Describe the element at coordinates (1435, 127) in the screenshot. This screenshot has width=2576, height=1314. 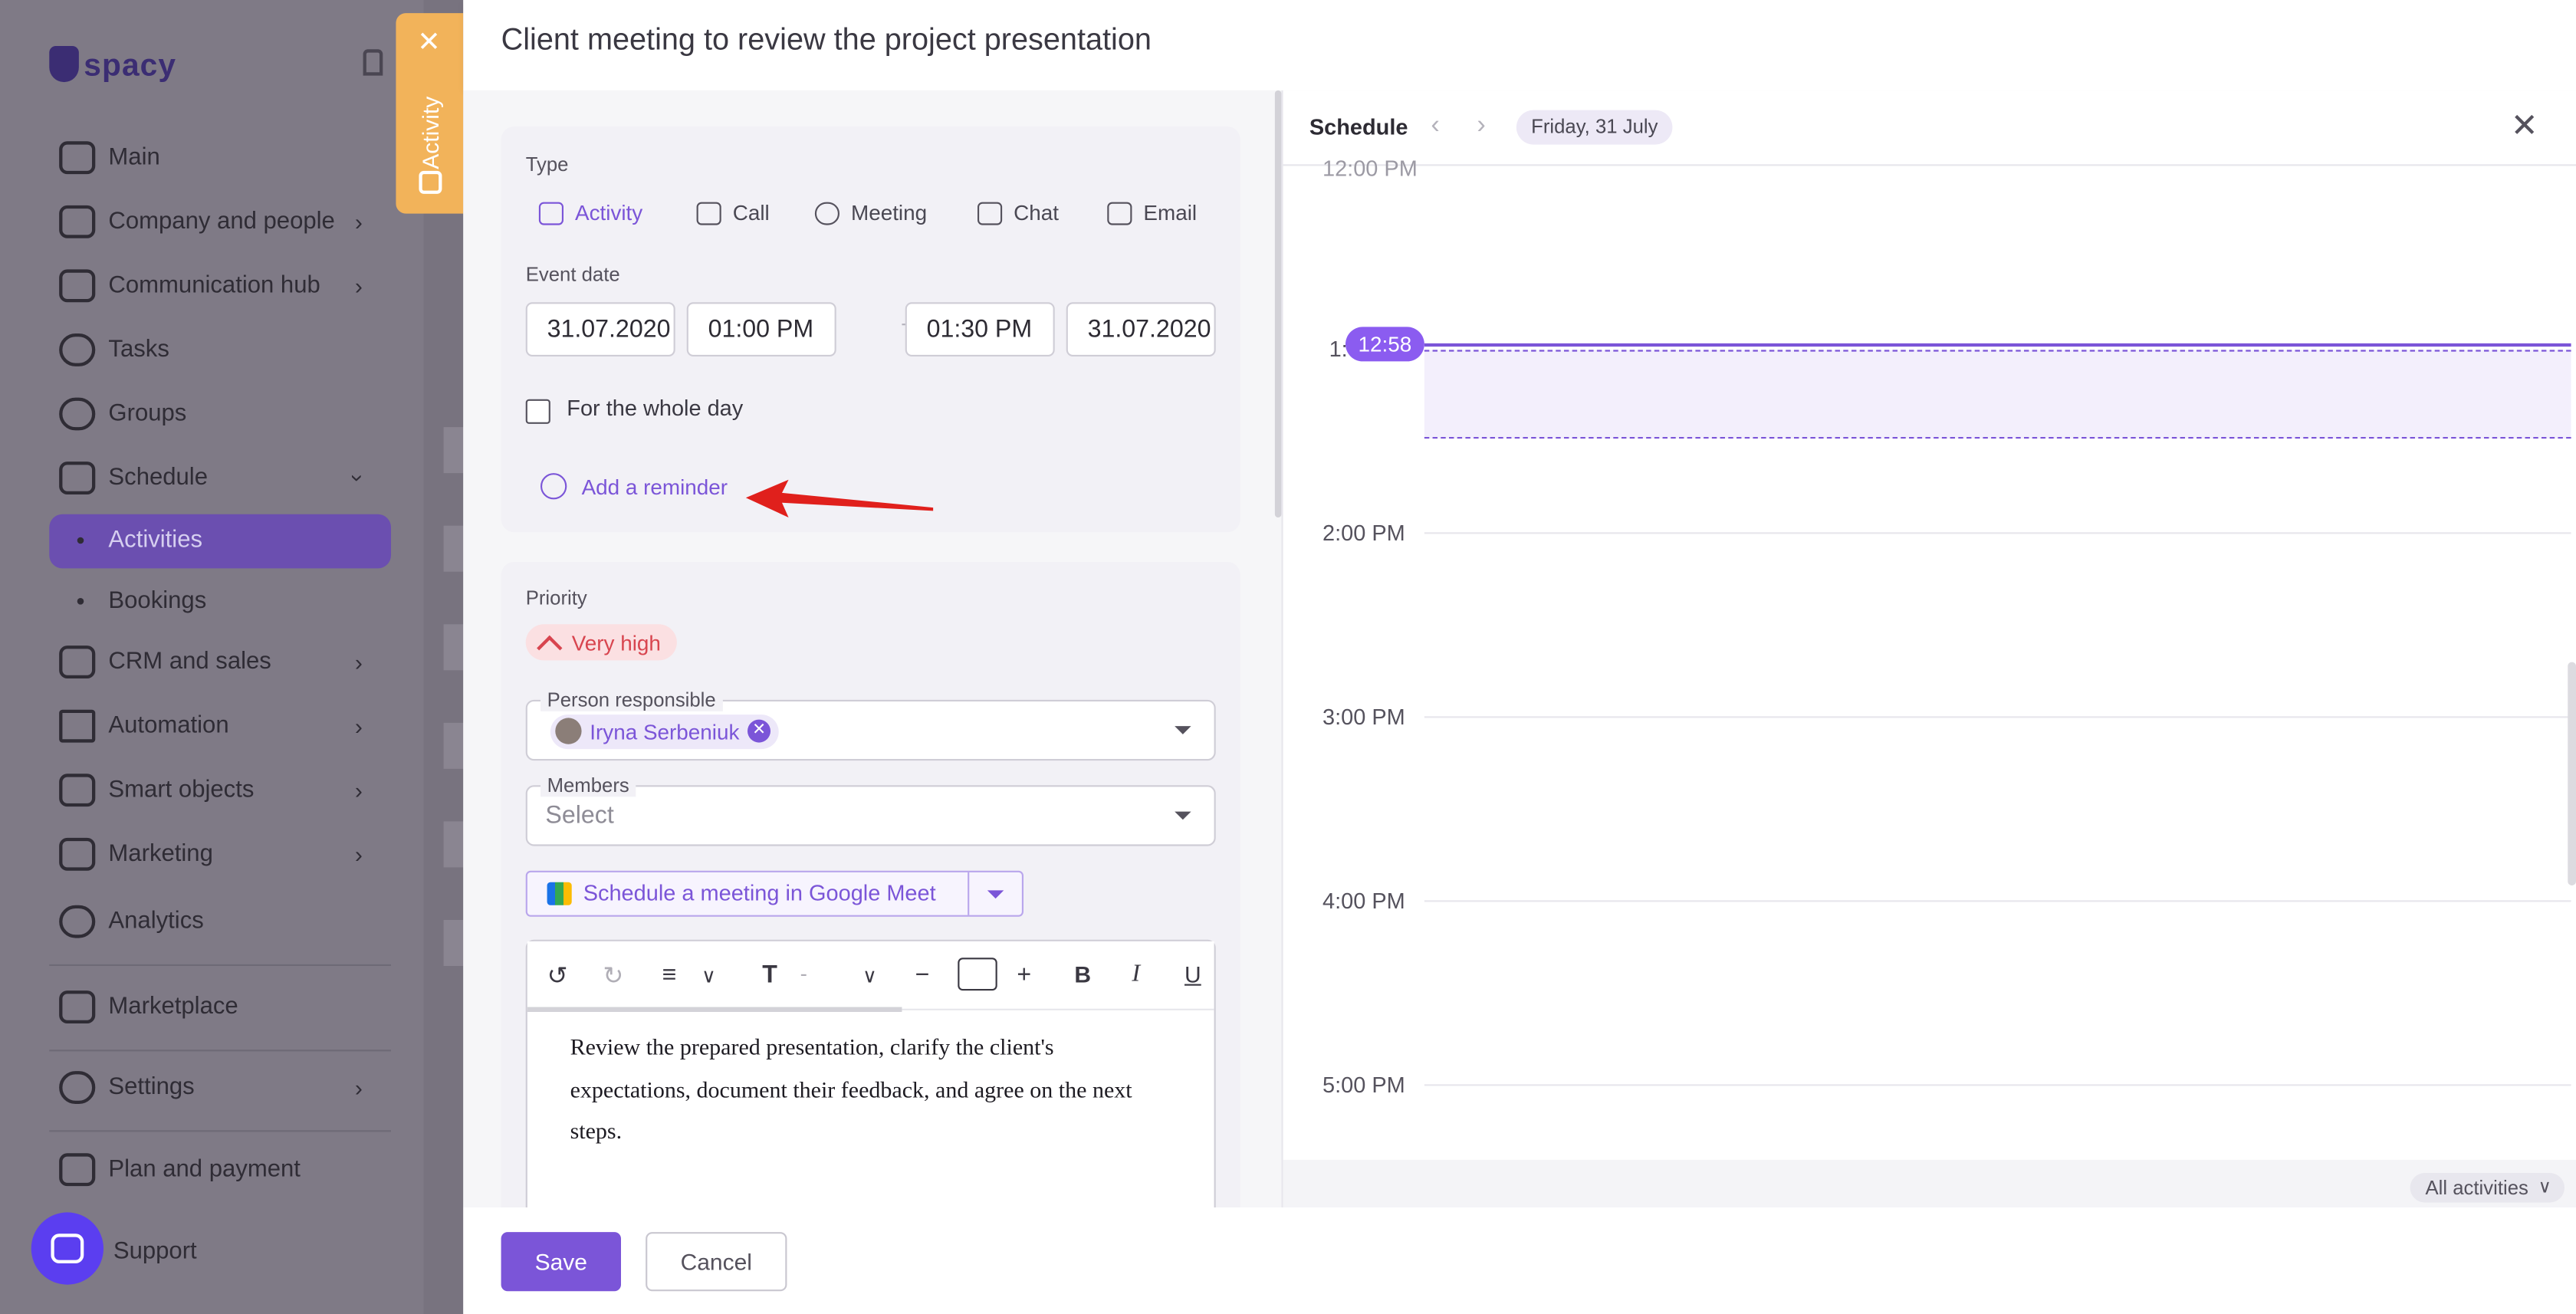
I see `prev-day-icon: ‹` at that location.